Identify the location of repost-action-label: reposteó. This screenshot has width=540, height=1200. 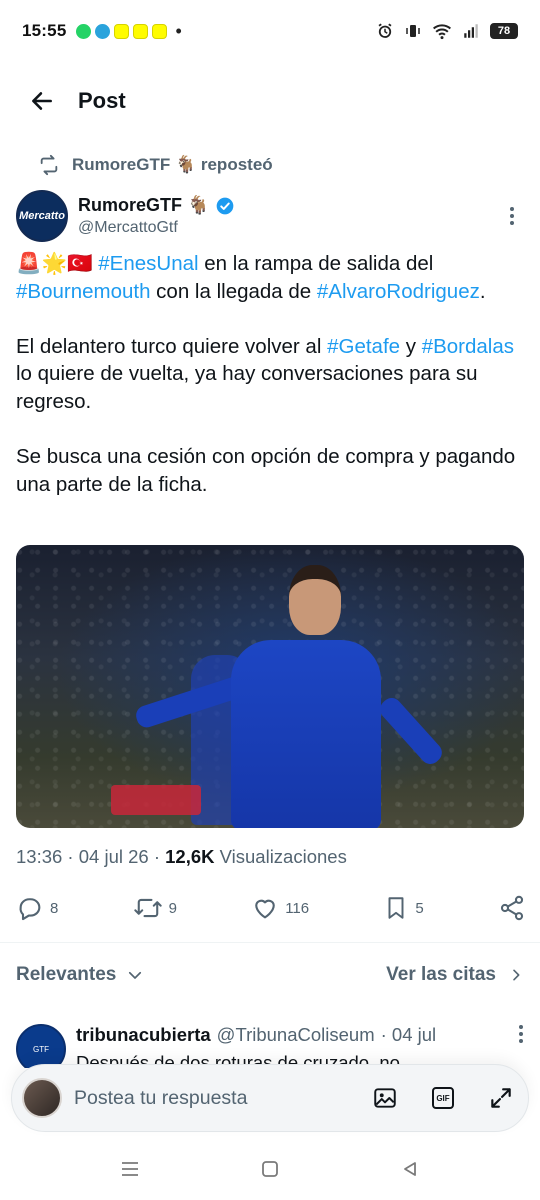
(236, 164).